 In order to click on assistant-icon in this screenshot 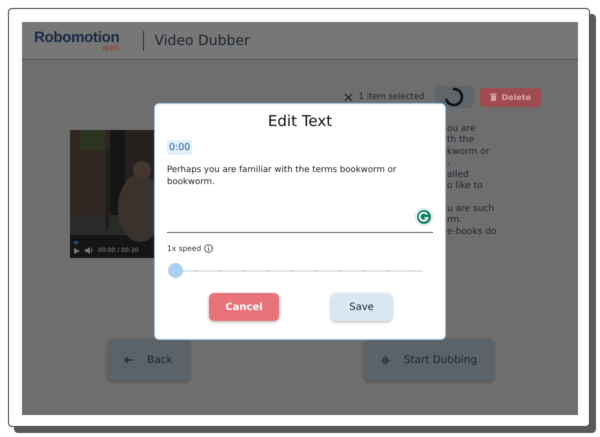, I will do `click(424, 217)`.